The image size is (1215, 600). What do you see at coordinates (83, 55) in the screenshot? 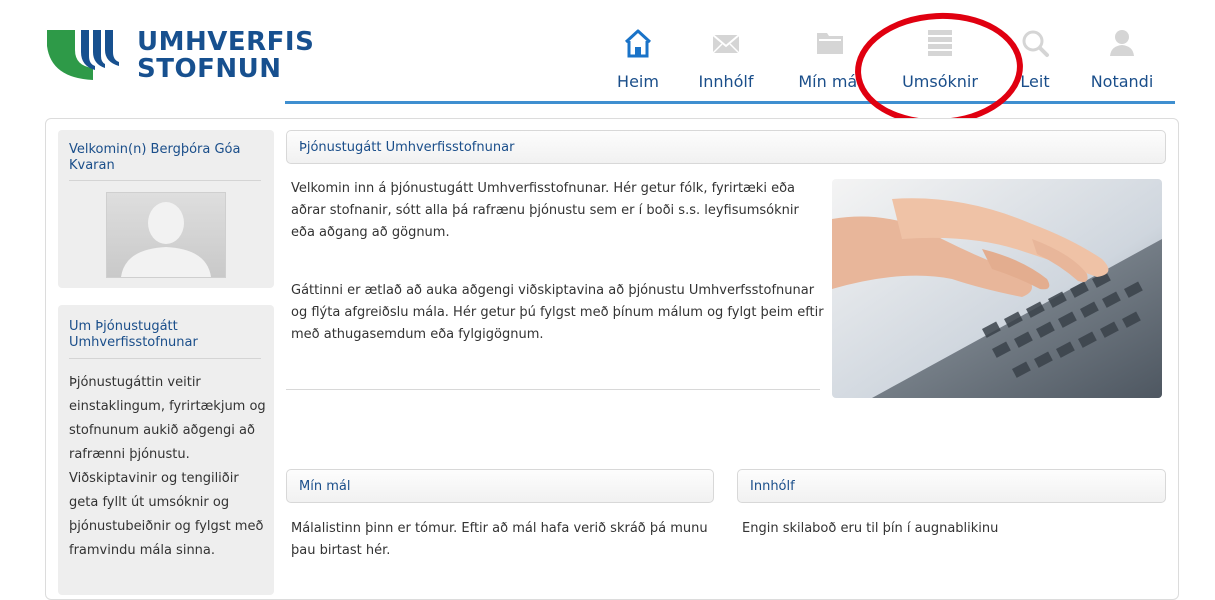
I see `logo-mark-icon` at bounding box center [83, 55].